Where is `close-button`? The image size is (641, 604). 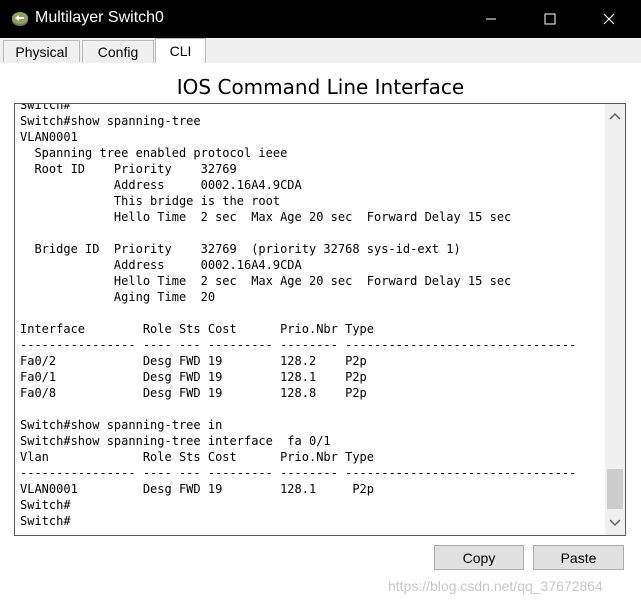 close-button is located at coordinates (609, 19).